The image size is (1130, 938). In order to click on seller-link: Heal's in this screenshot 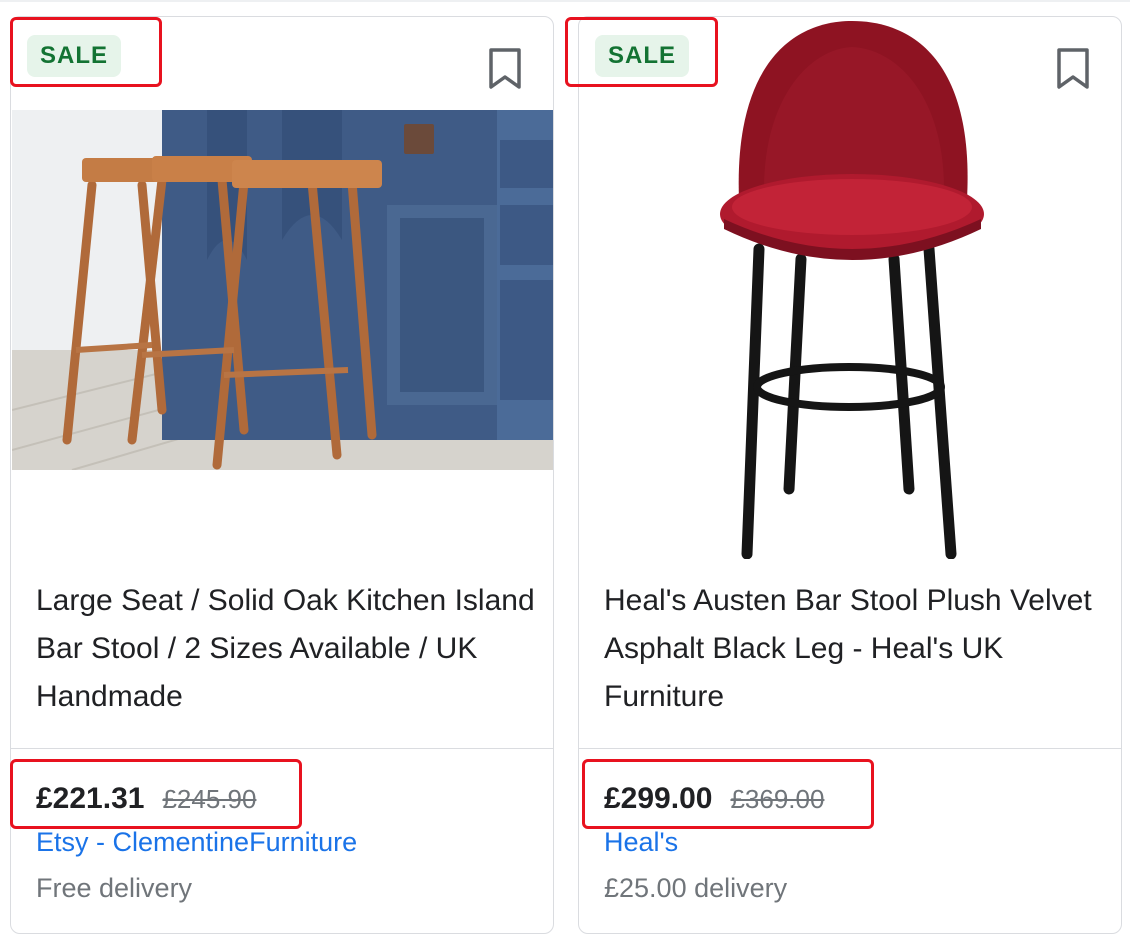, I will do `click(641, 842)`.